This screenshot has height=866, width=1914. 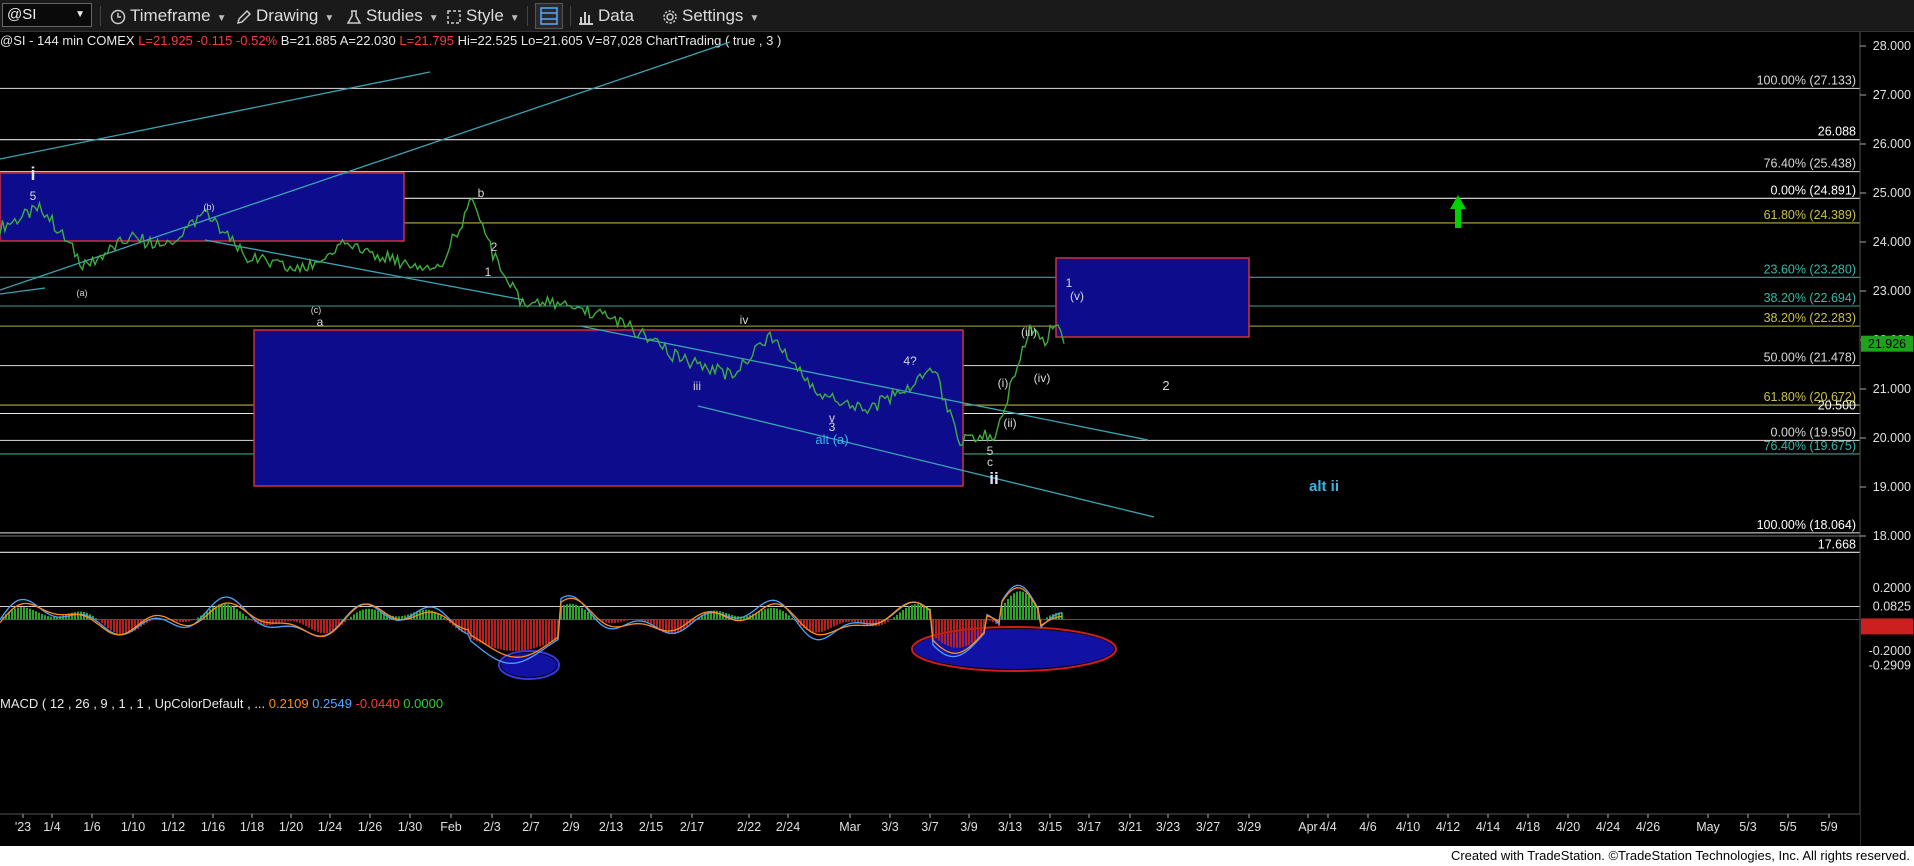 I want to click on level-label: 76.40% (25.438), so click(x=1810, y=164).